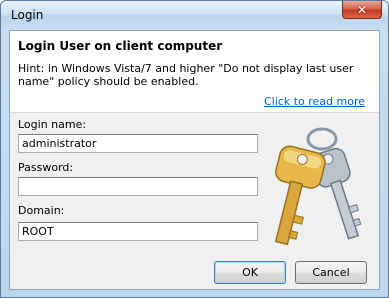 This screenshot has width=389, height=298. Describe the element at coordinates (331, 272) in the screenshot. I see `cancel-button: Cancel` at that location.